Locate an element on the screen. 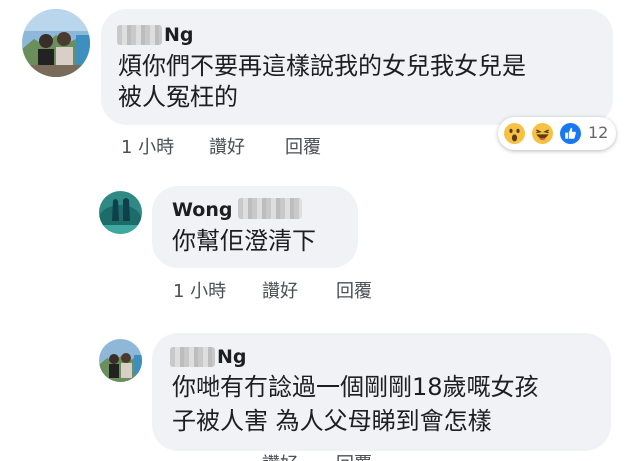 This screenshot has height=461, width=640. comment-text-line: 被人冤枉的 is located at coordinates (178, 97).